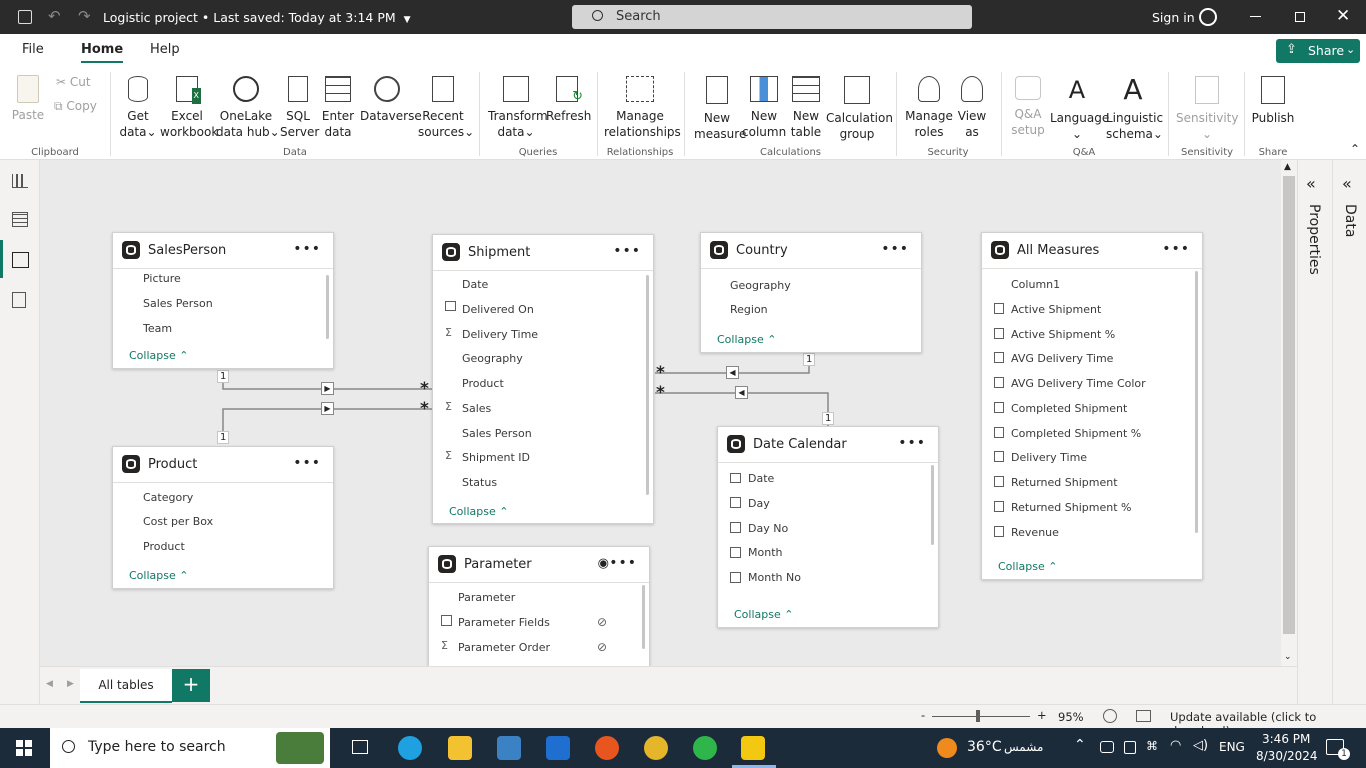 Image resolution: width=1366 pixels, height=768 pixels. Describe the element at coordinates (1064, 482) in the screenshot. I see `field-item: Returned Shipment` at that location.